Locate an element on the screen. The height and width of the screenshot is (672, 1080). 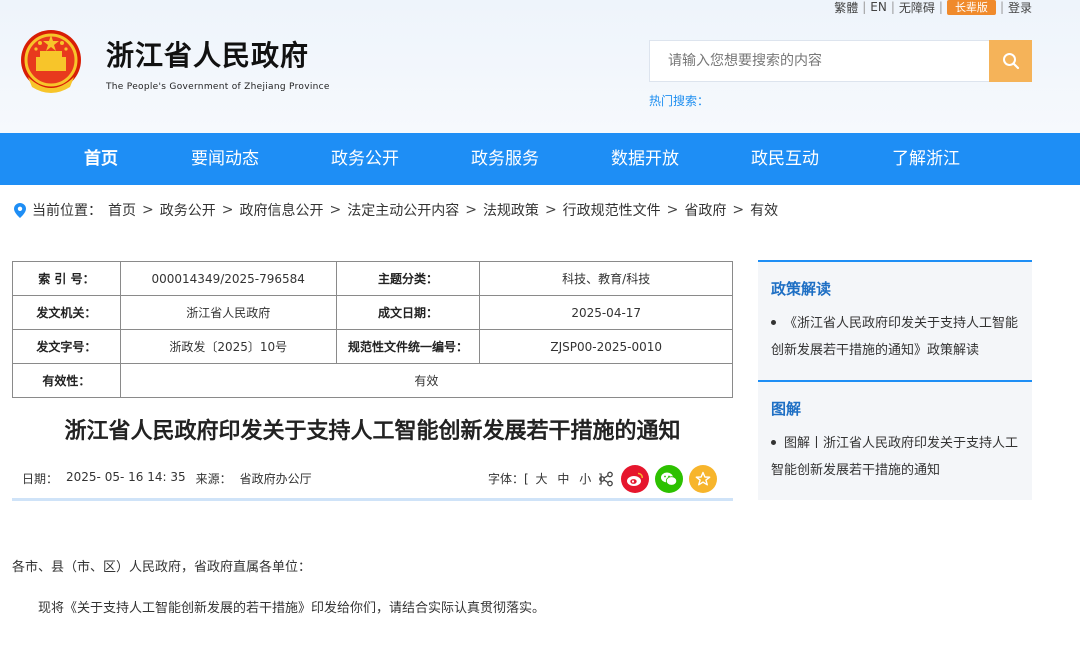
graphic-interpretation-link: 图解丨浙江省人民政府印发关于支持人工 智能创新发展若干措施的通知 is located at coordinates (897, 457).